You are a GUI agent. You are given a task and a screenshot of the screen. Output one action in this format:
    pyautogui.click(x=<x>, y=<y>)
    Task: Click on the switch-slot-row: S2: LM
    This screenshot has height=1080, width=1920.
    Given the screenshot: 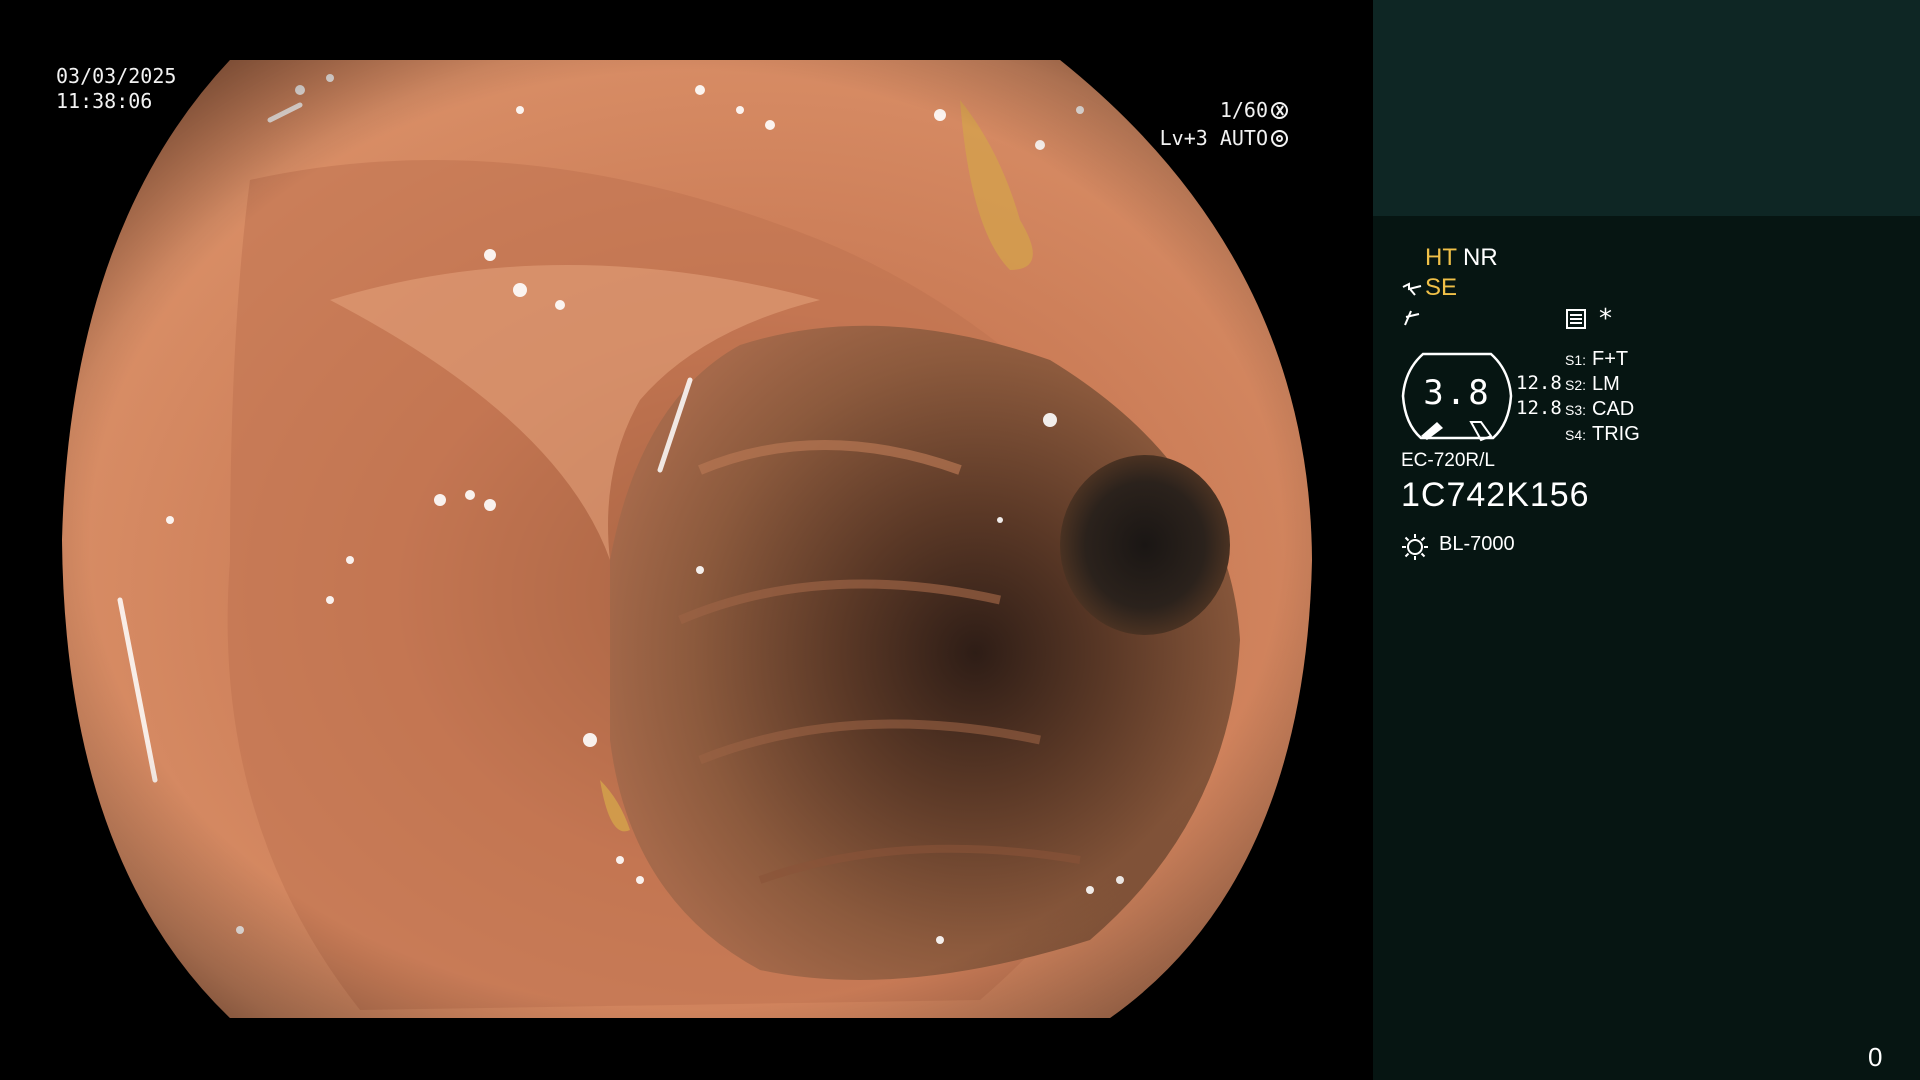 What is the action you would take?
    pyautogui.click(x=1602, y=385)
    